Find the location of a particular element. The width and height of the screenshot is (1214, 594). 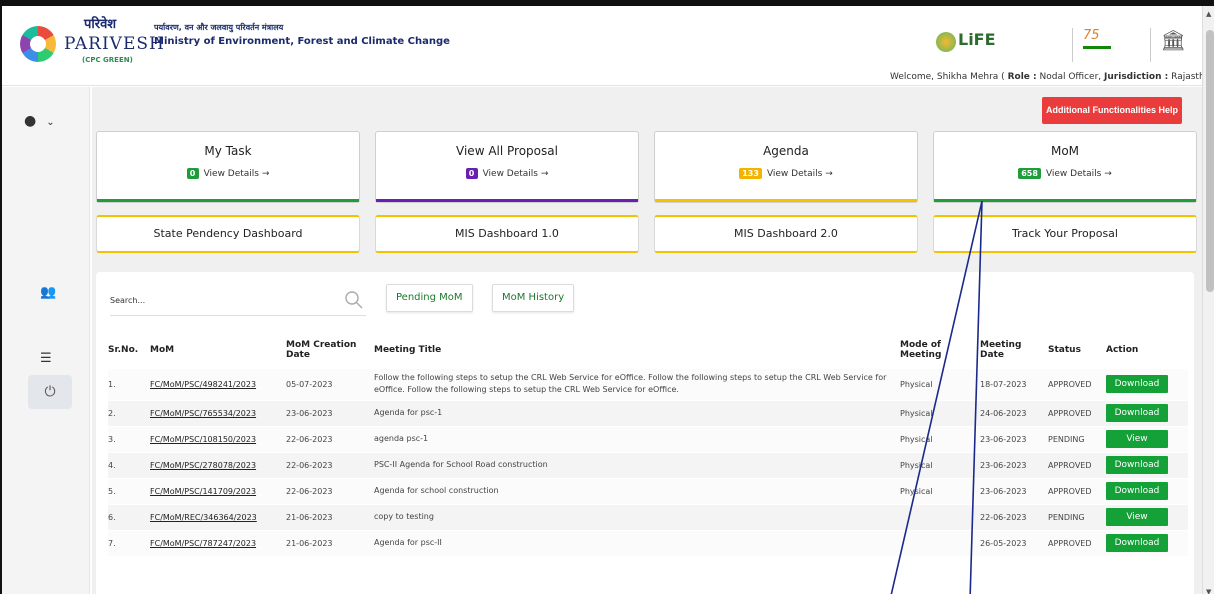

cell-creation-date: 05-07-2023 is located at coordinates (330, 383).